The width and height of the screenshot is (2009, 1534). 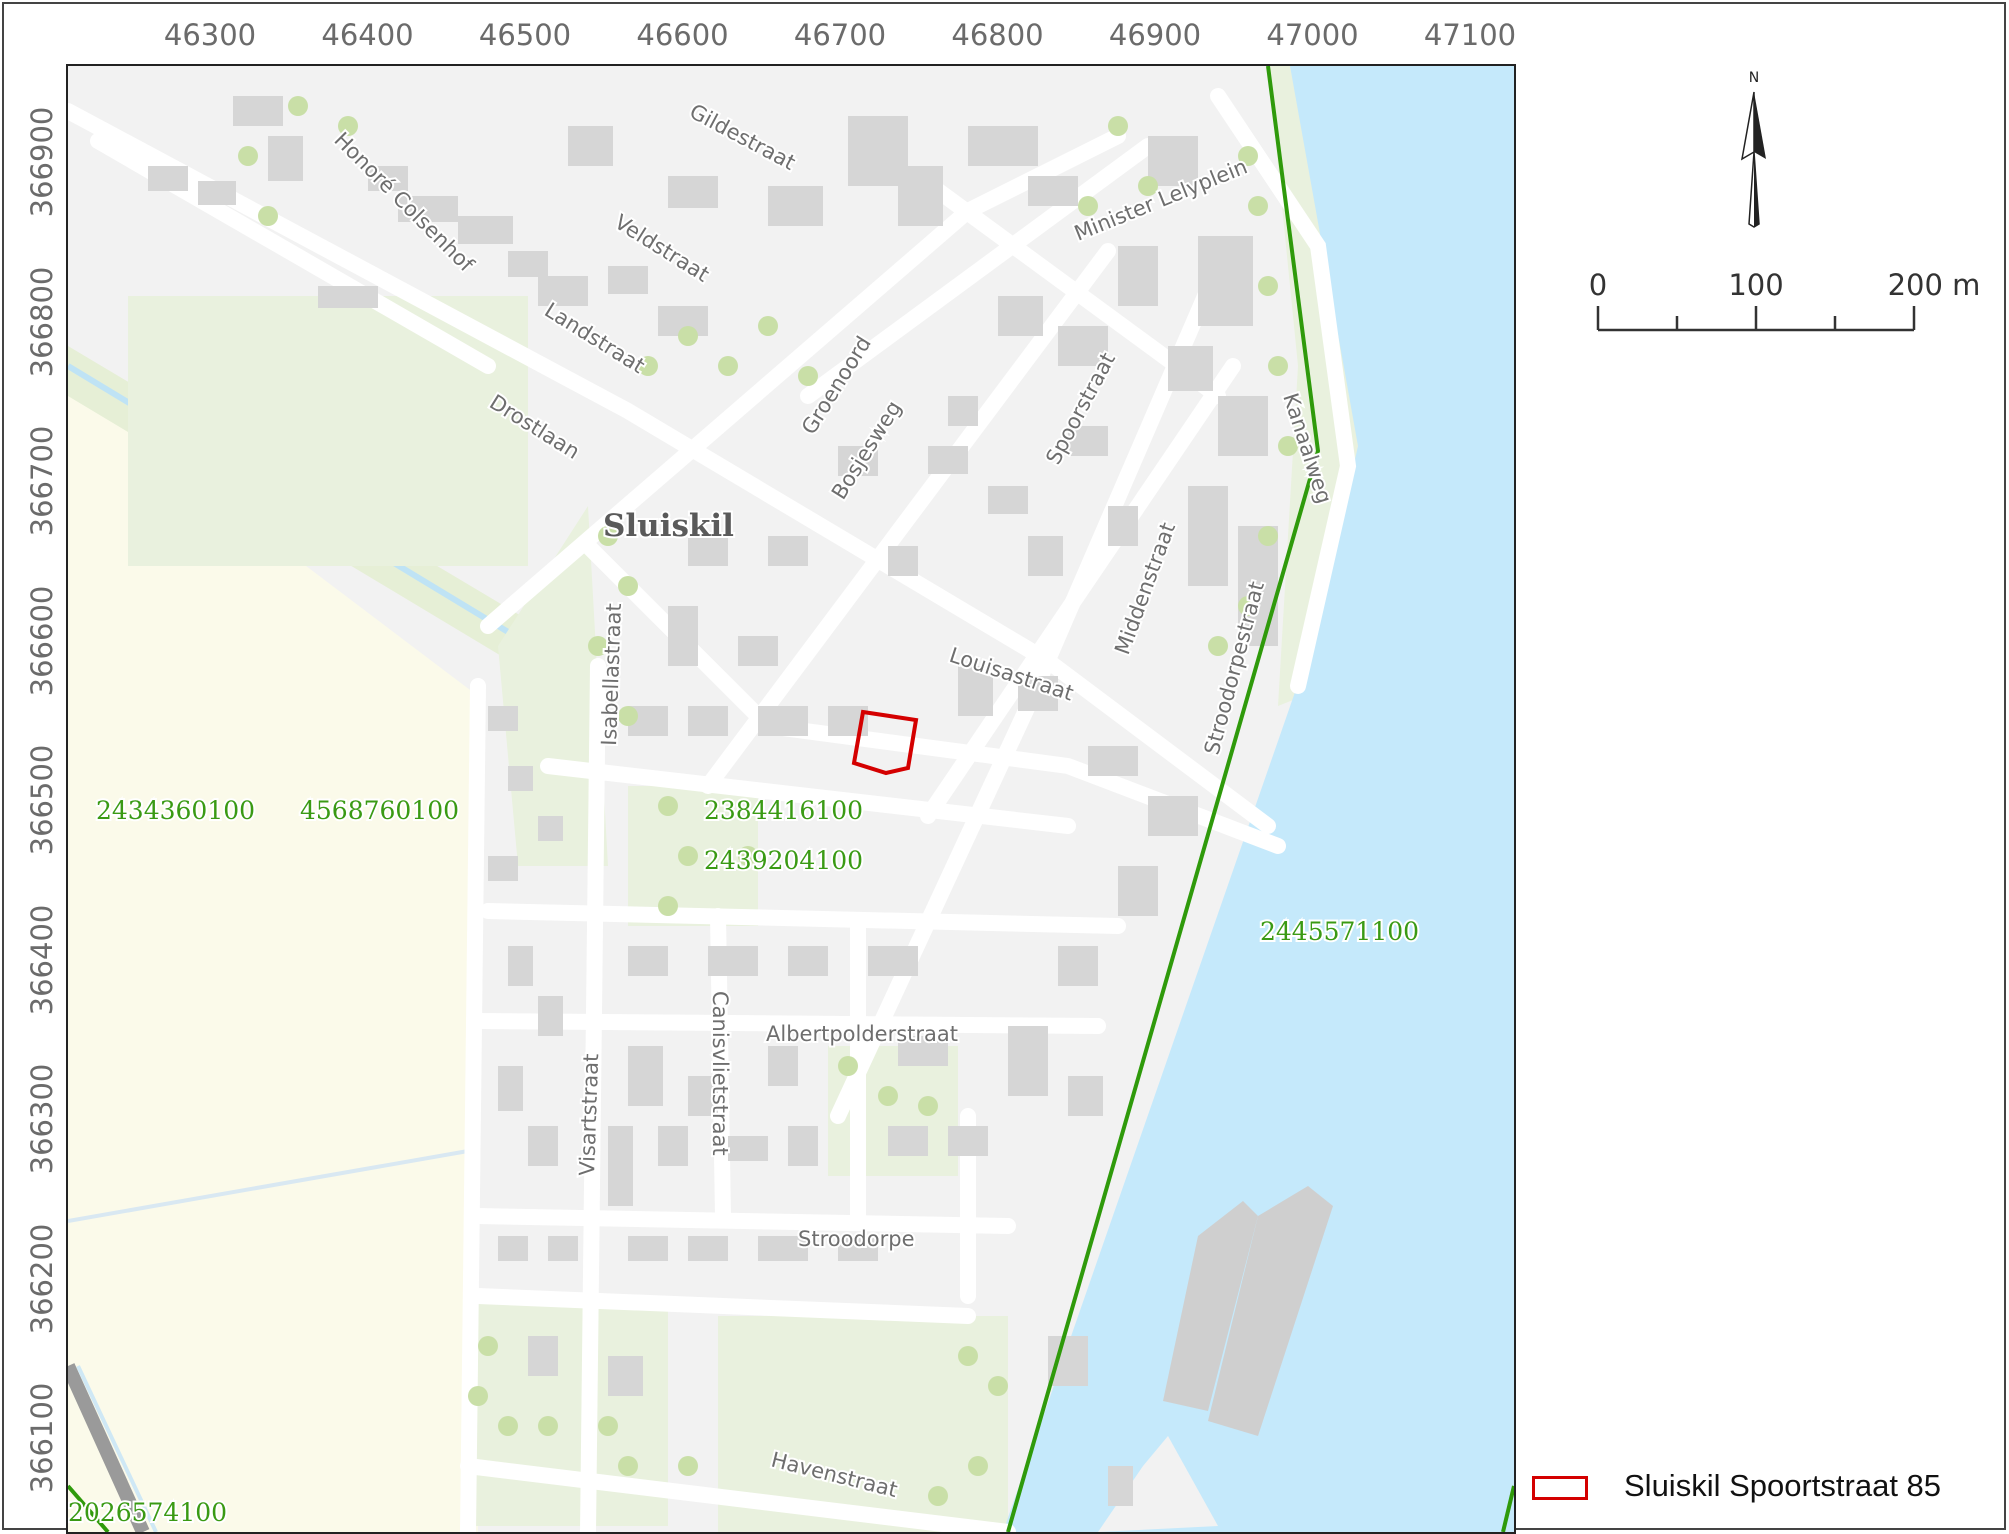 I want to click on y-axis-tick-label: 366400, so click(x=42, y=959).